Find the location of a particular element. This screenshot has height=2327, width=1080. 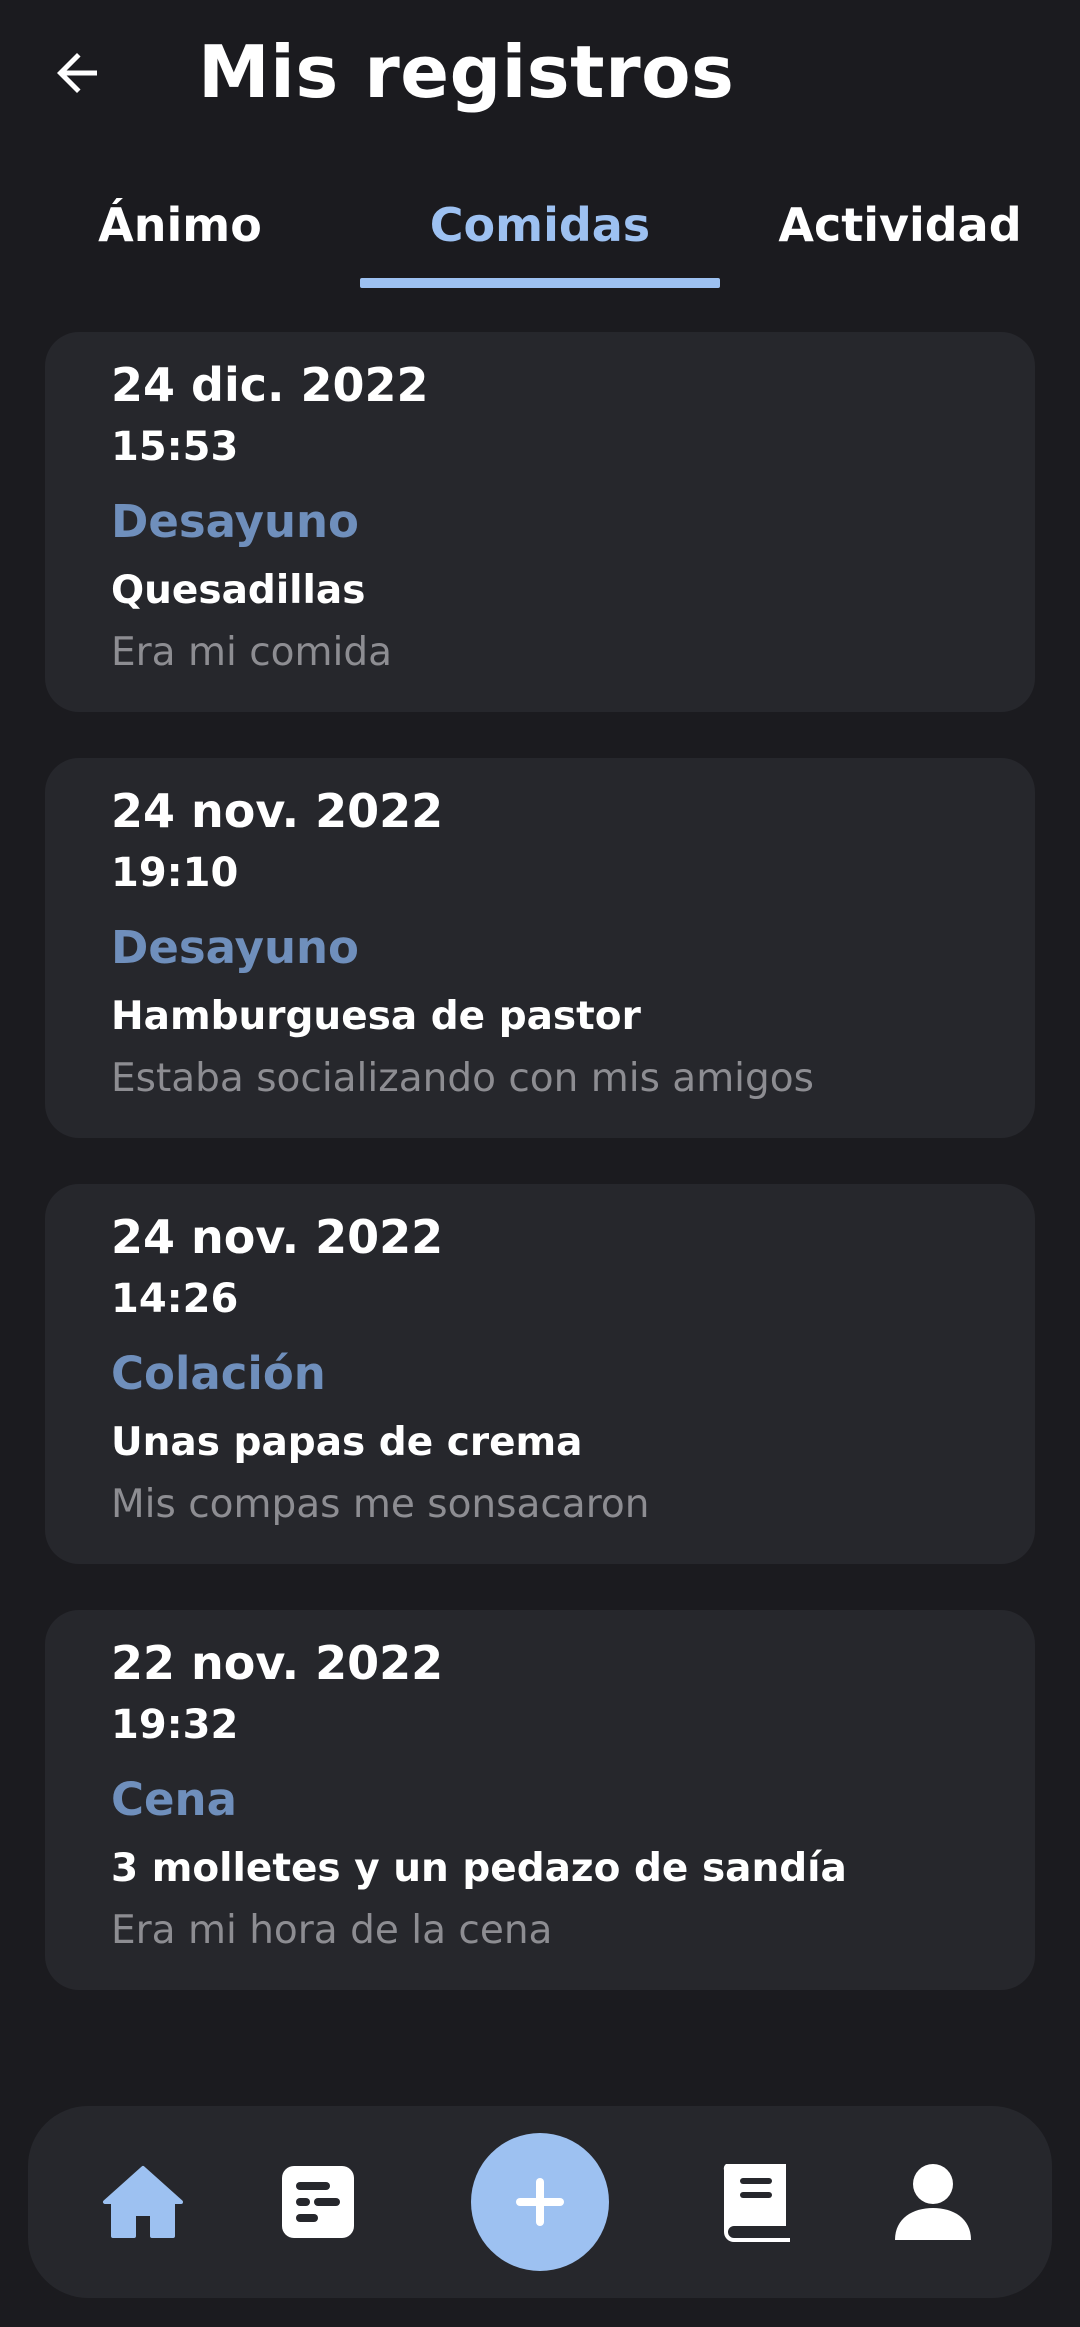

record-food: Hamburguesa de pastor is located at coordinates (376, 1016).